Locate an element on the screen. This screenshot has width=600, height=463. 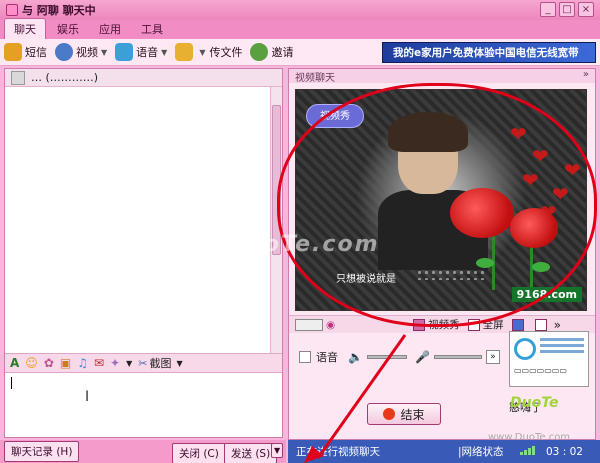
video-button: 视频 ▼ is located at coordinates (81, 52).